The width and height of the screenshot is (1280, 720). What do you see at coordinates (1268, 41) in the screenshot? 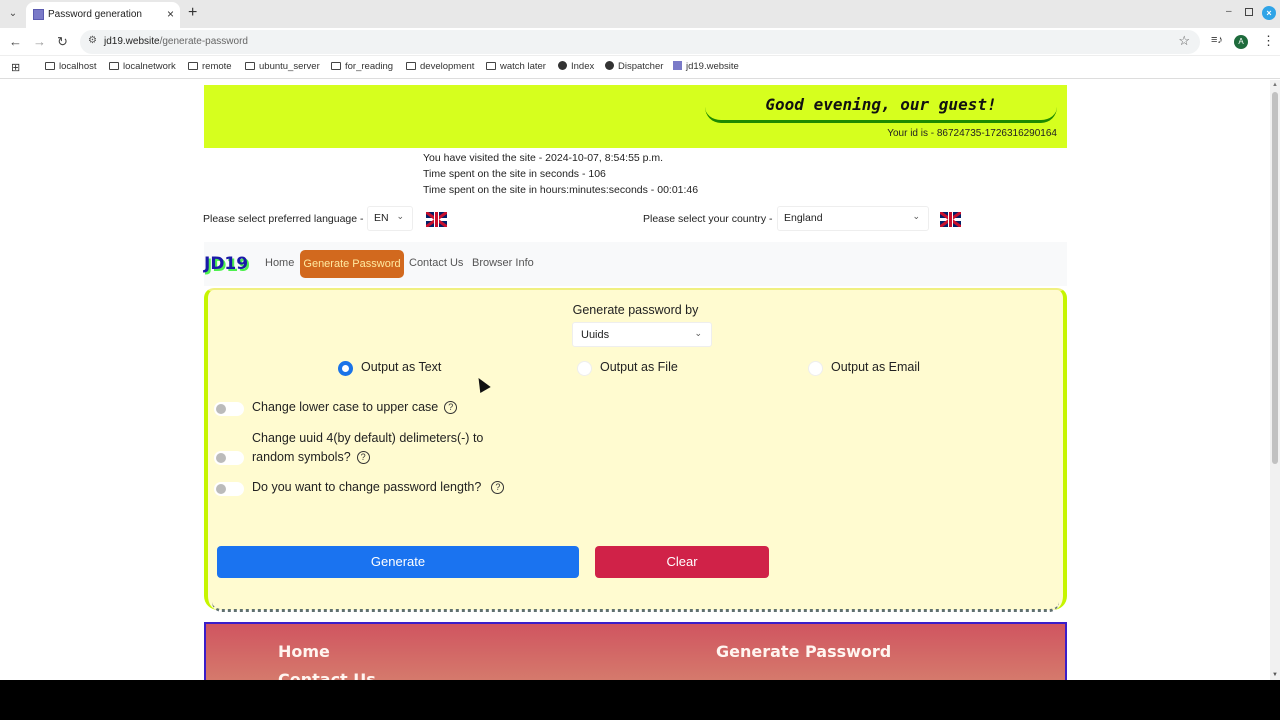
I see `browser-menu-icon: ⋮` at bounding box center [1268, 41].